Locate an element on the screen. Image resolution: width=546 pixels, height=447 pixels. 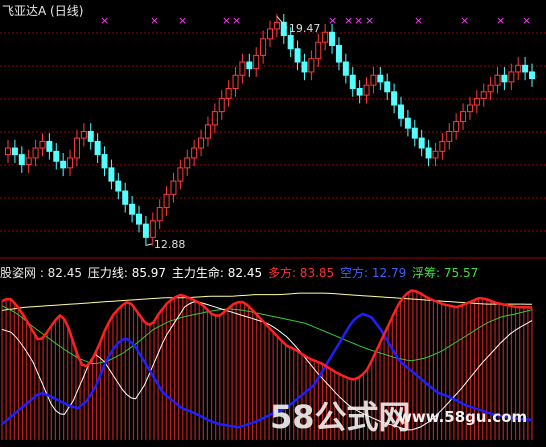
low-label: 12.88 is located at coordinates (170, 244).